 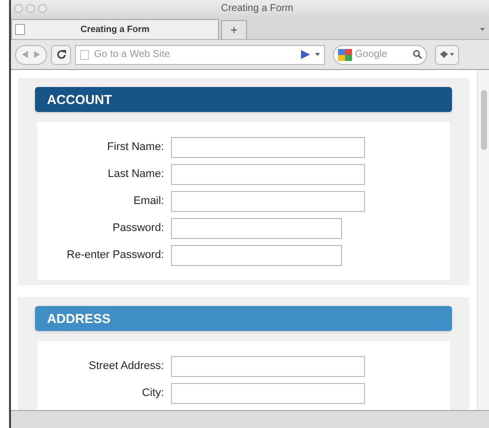 What do you see at coordinates (115, 256) in the screenshot?
I see `field-label: Re-enter Password:` at bounding box center [115, 256].